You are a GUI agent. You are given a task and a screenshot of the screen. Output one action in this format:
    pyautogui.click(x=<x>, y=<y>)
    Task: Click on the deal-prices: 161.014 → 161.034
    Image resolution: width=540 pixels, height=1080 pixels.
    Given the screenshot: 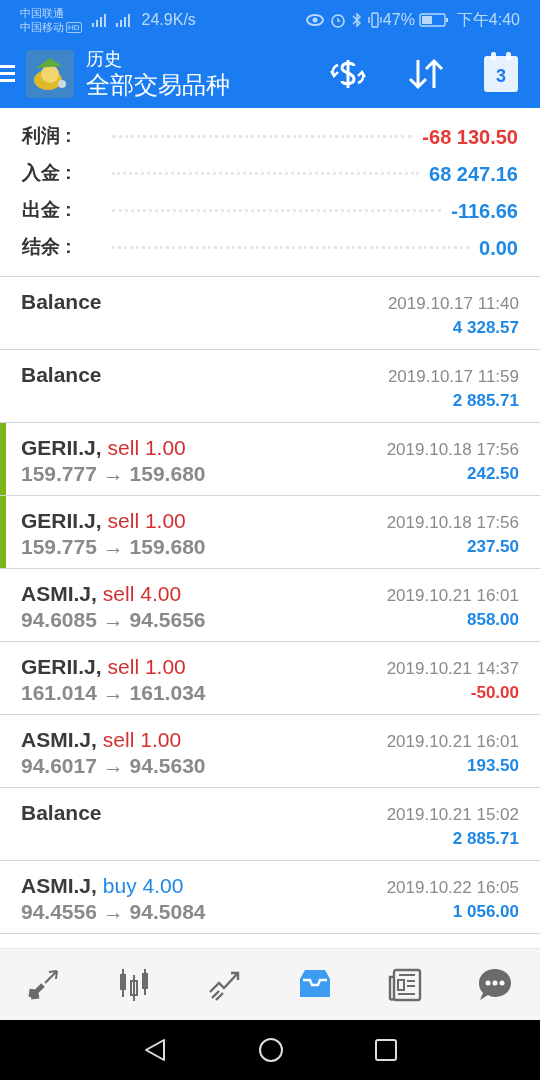 What is the action you would take?
    pyautogui.click(x=114, y=693)
    